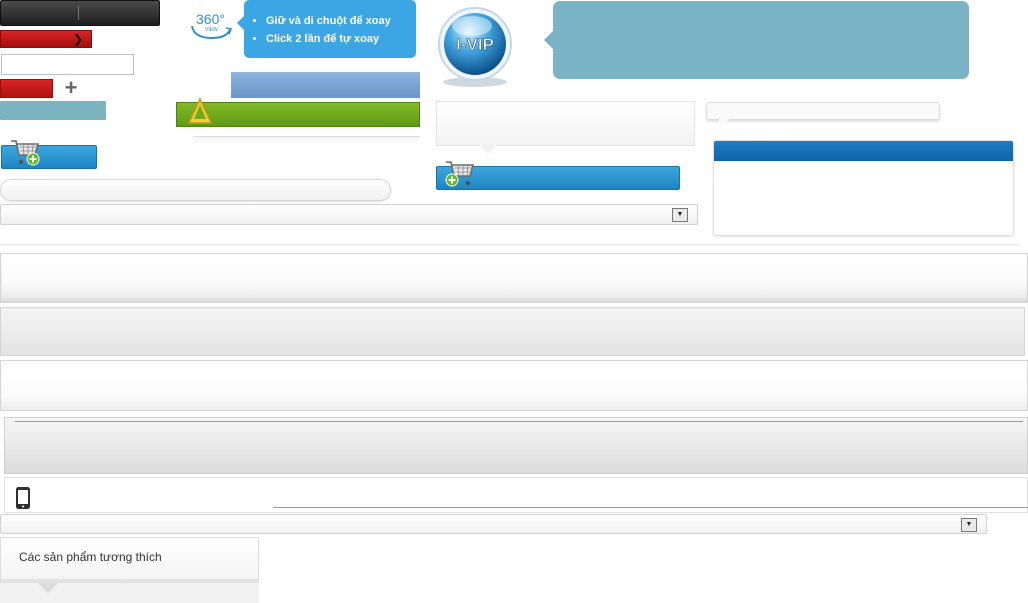 The width and height of the screenshot is (1028, 603). What do you see at coordinates (475, 44) in the screenshot?
I see `vip-badge-label: I-VIP` at bounding box center [475, 44].